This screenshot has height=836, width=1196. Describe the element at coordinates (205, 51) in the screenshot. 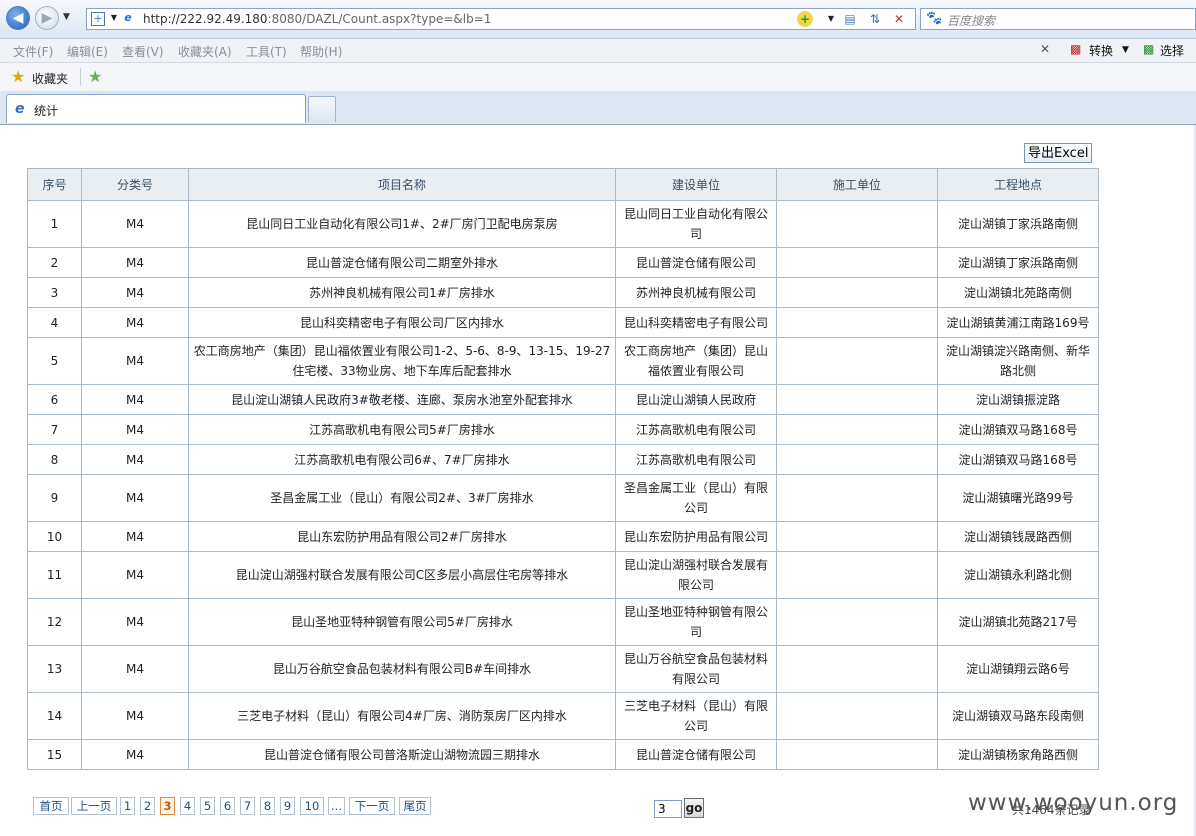

I see `menu-favorites: 收藏夹(A)` at that location.